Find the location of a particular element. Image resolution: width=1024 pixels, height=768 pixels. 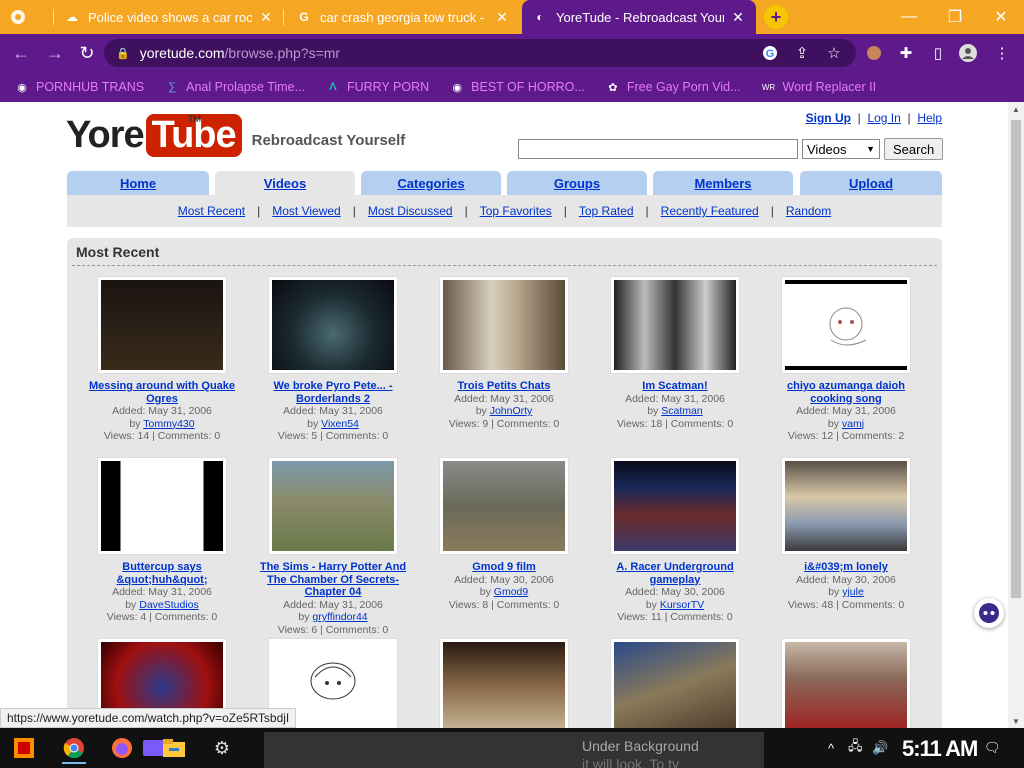

uploader-link: Tommy430 is located at coordinates (168, 424).